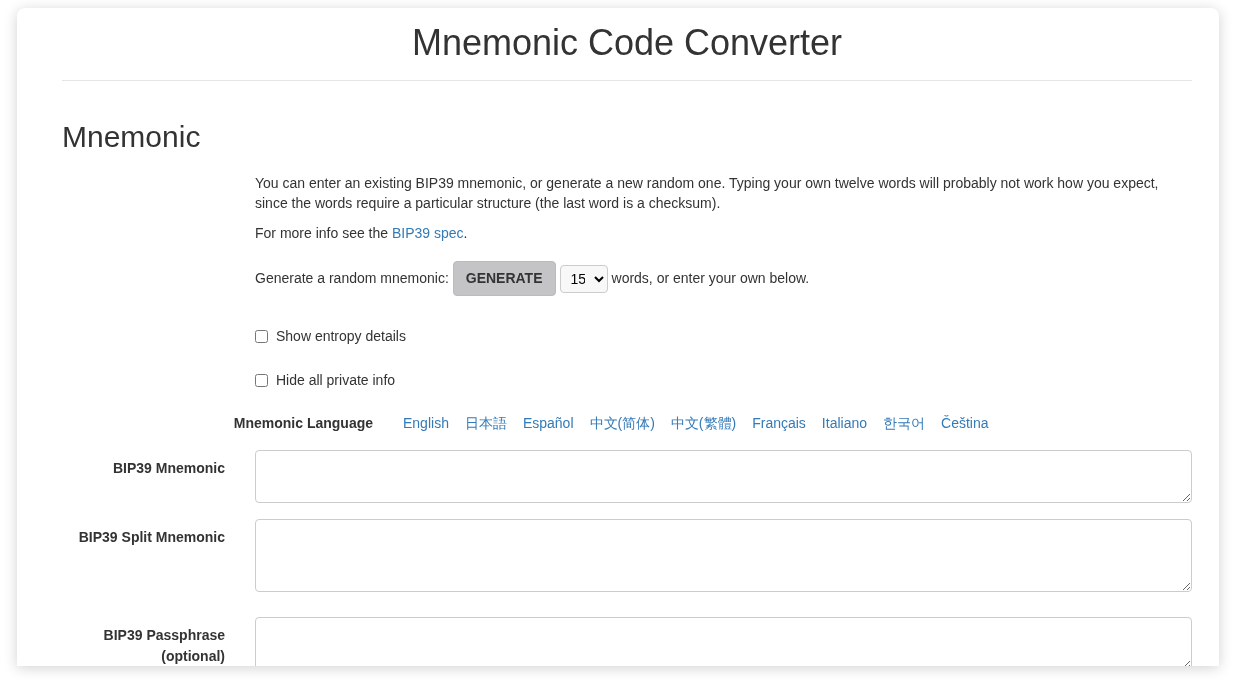  I want to click on checkbox-label: Show entropy details, so click(341, 336).